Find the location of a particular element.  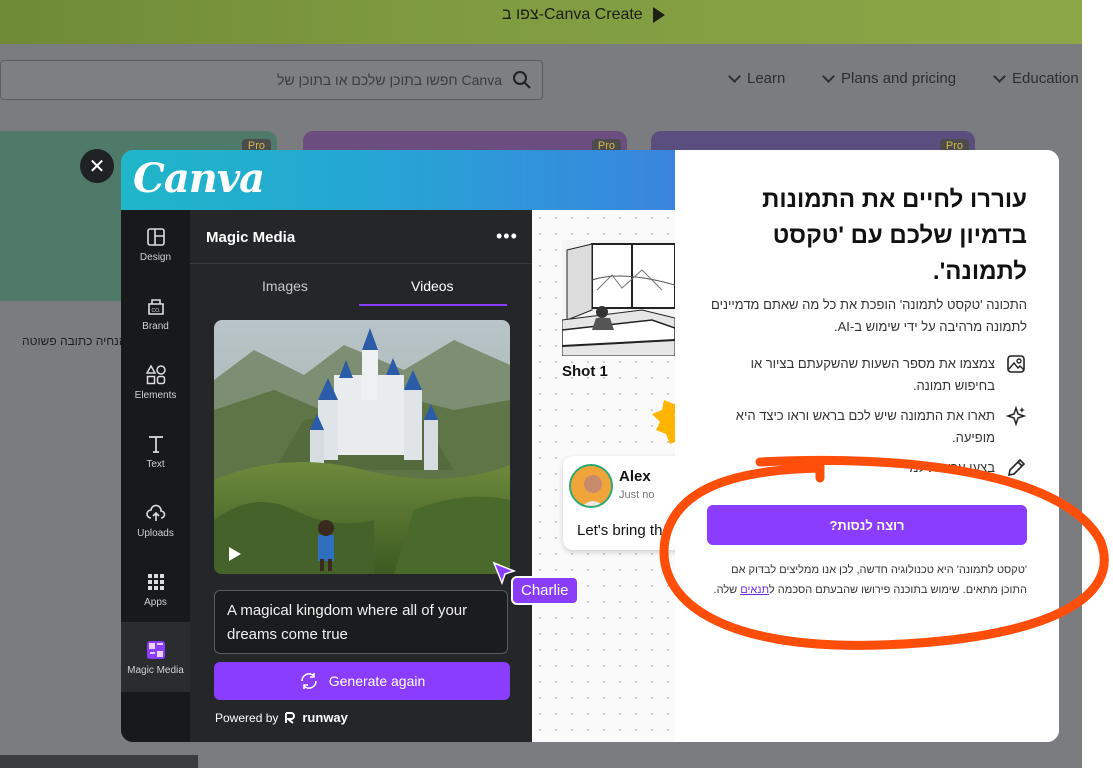

nav-education-label: Education is located at coordinates (1045, 78).